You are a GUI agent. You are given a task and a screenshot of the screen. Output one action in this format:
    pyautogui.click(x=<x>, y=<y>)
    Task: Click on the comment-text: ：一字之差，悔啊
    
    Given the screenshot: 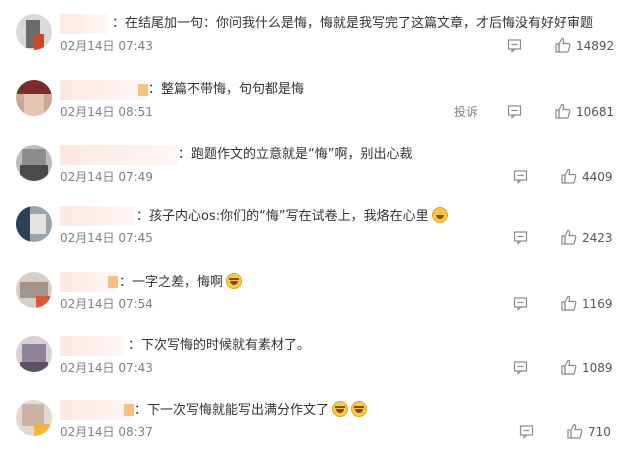 What is the action you would take?
    pyautogui.click(x=181, y=282)
    